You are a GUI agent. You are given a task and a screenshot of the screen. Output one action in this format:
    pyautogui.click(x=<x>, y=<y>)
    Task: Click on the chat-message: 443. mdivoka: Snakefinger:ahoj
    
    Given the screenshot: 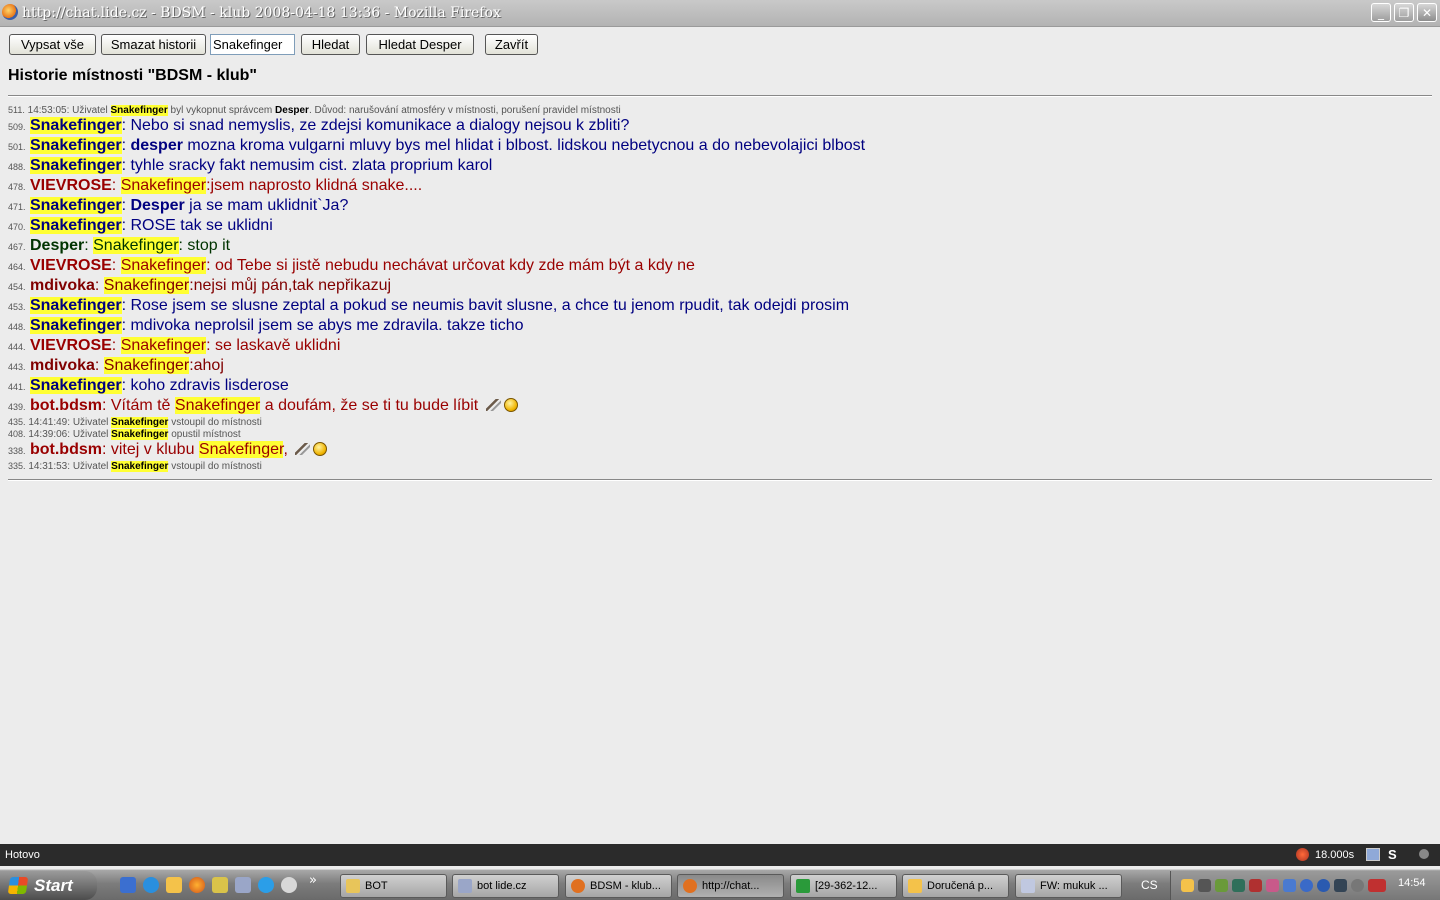 What is the action you would take?
    pyautogui.click(x=718, y=366)
    